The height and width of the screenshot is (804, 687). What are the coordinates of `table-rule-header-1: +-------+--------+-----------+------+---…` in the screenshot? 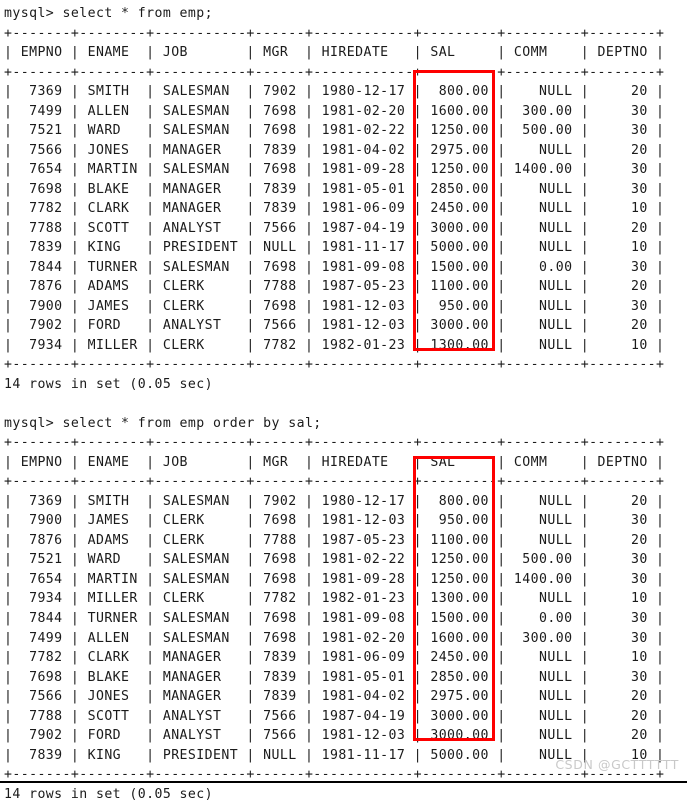 It's located at (334, 72).